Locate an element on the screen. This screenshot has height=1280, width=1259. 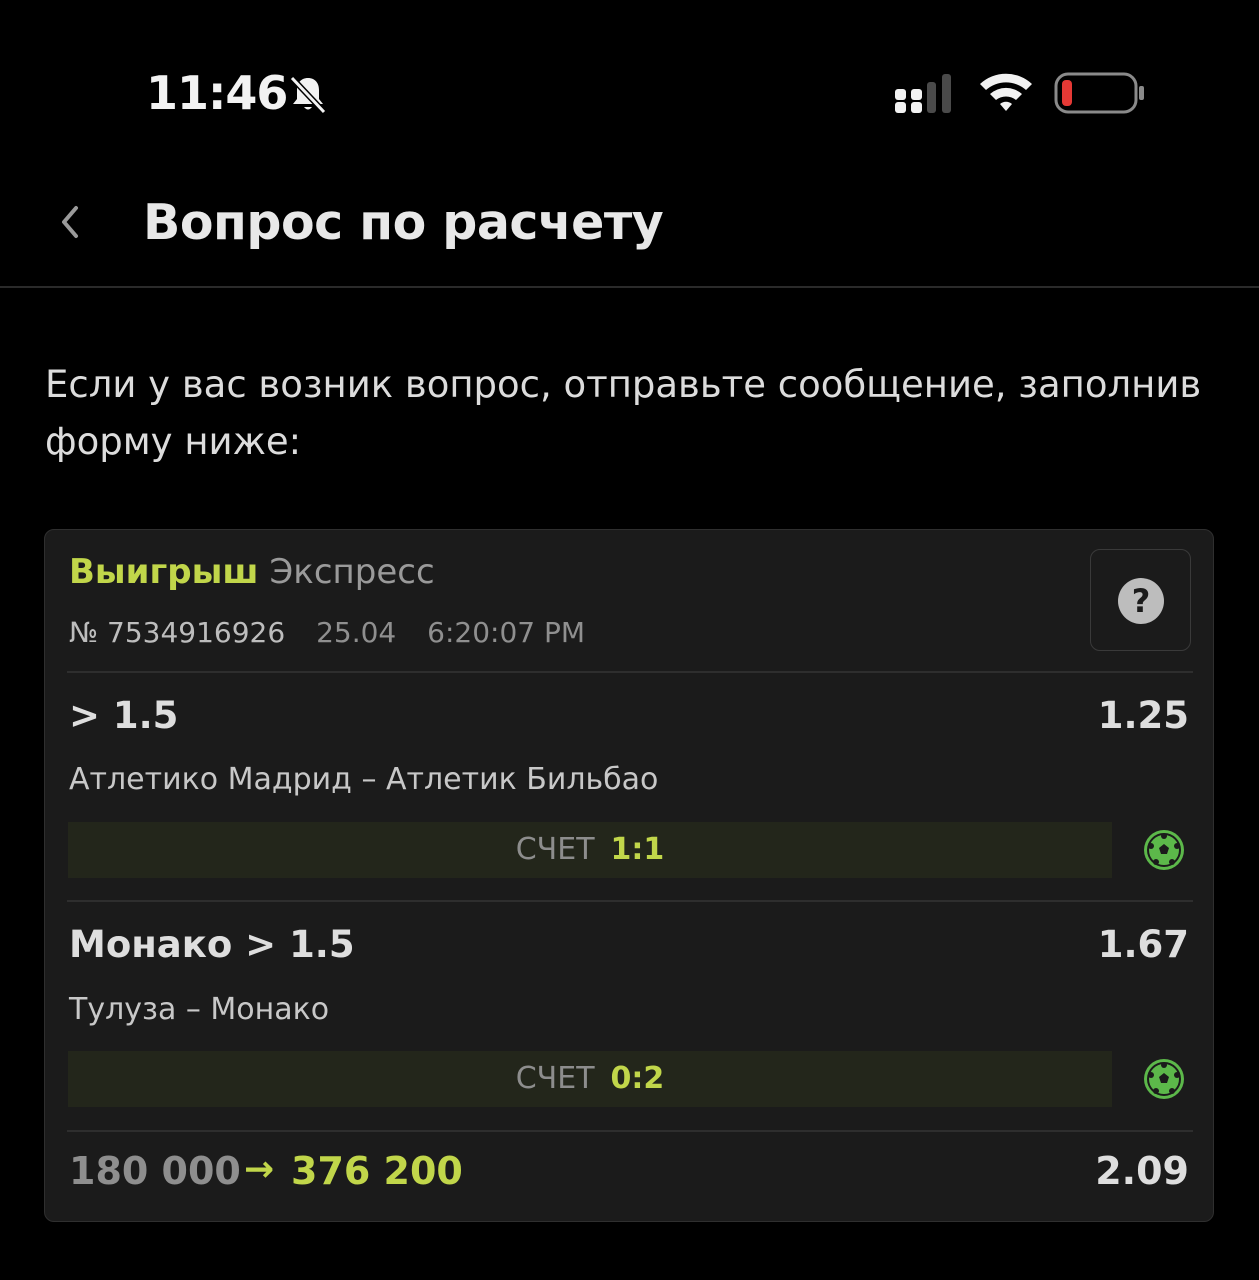
score-bar: СЧЕТ 1:1 is located at coordinates (590, 850).